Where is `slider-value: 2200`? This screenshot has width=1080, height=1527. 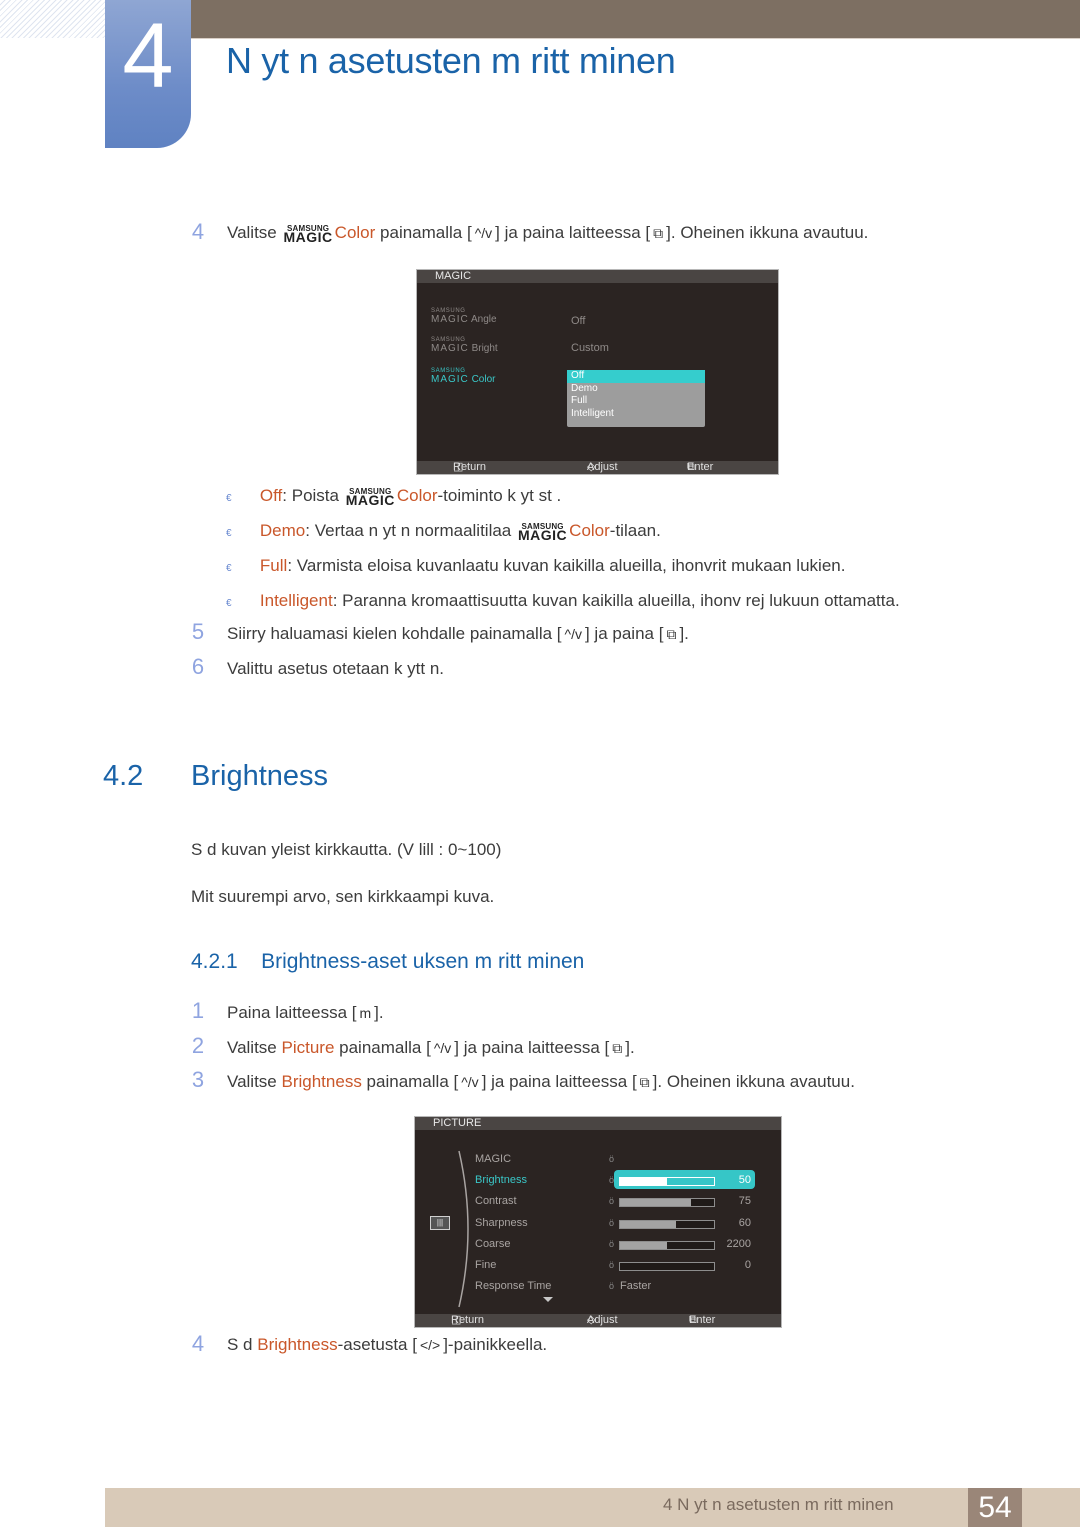
slider-value: 2200 is located at coordinates (738, 1243).